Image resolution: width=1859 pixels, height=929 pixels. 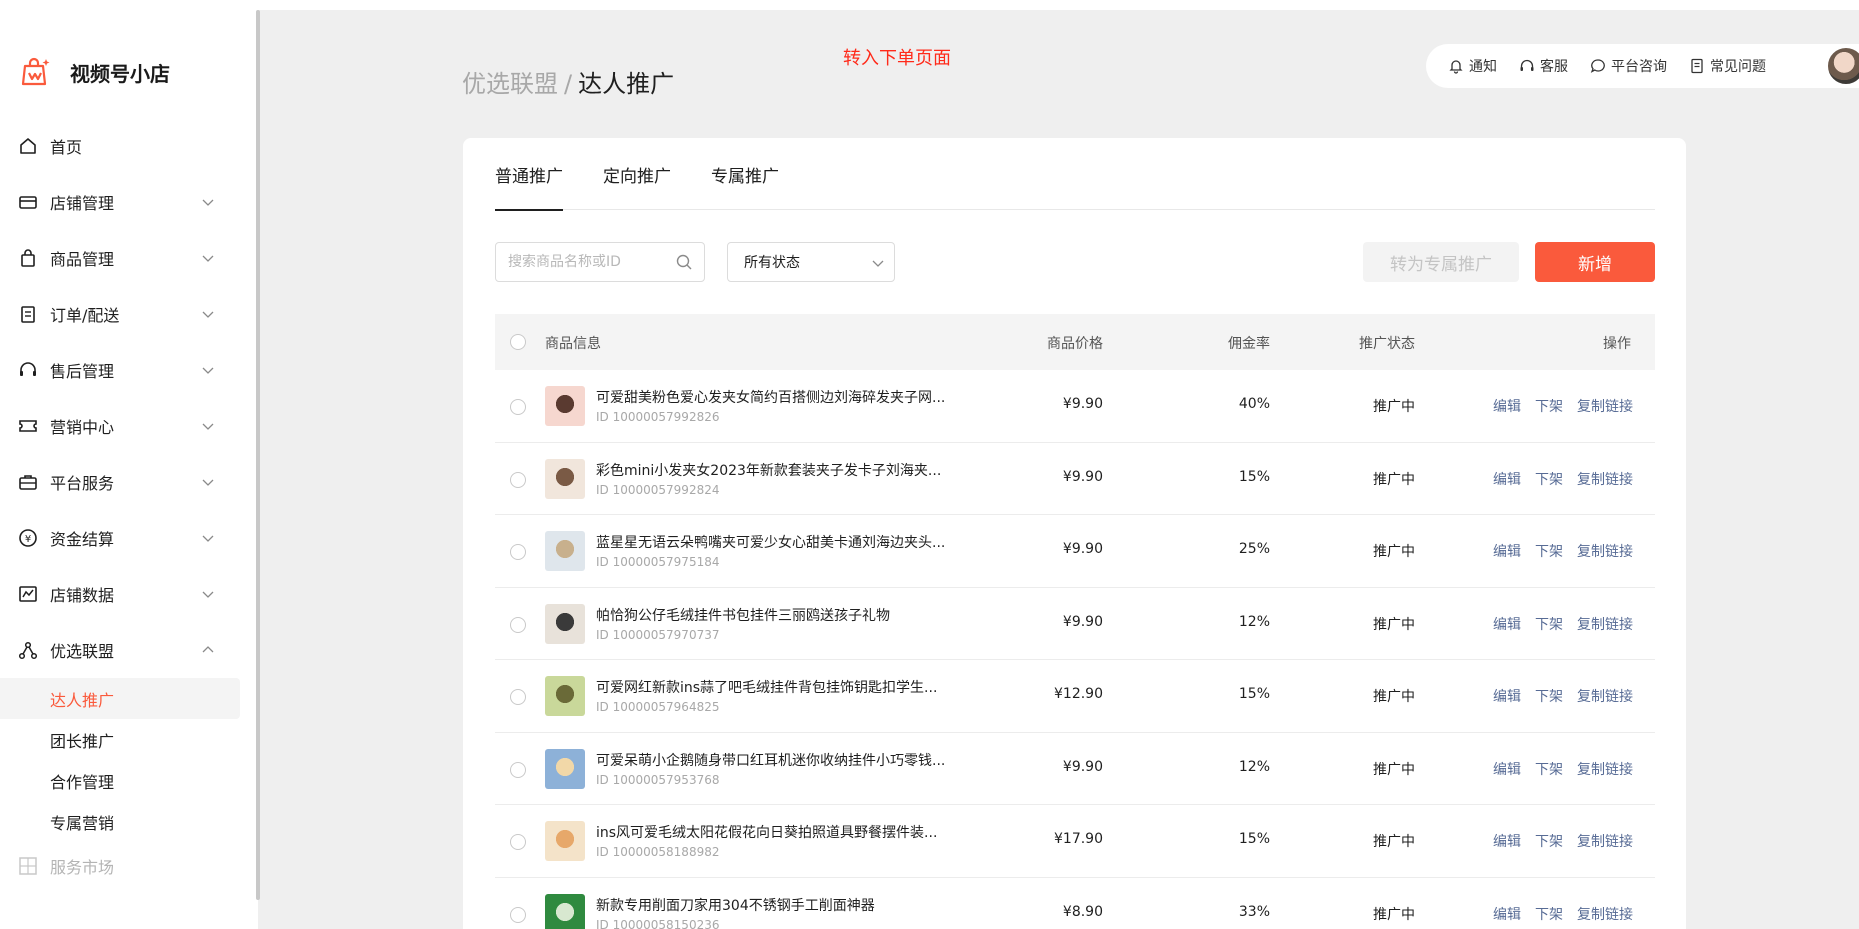 I want to click on sidebar-item-products: 商品管理, so click(x=128, y=258).